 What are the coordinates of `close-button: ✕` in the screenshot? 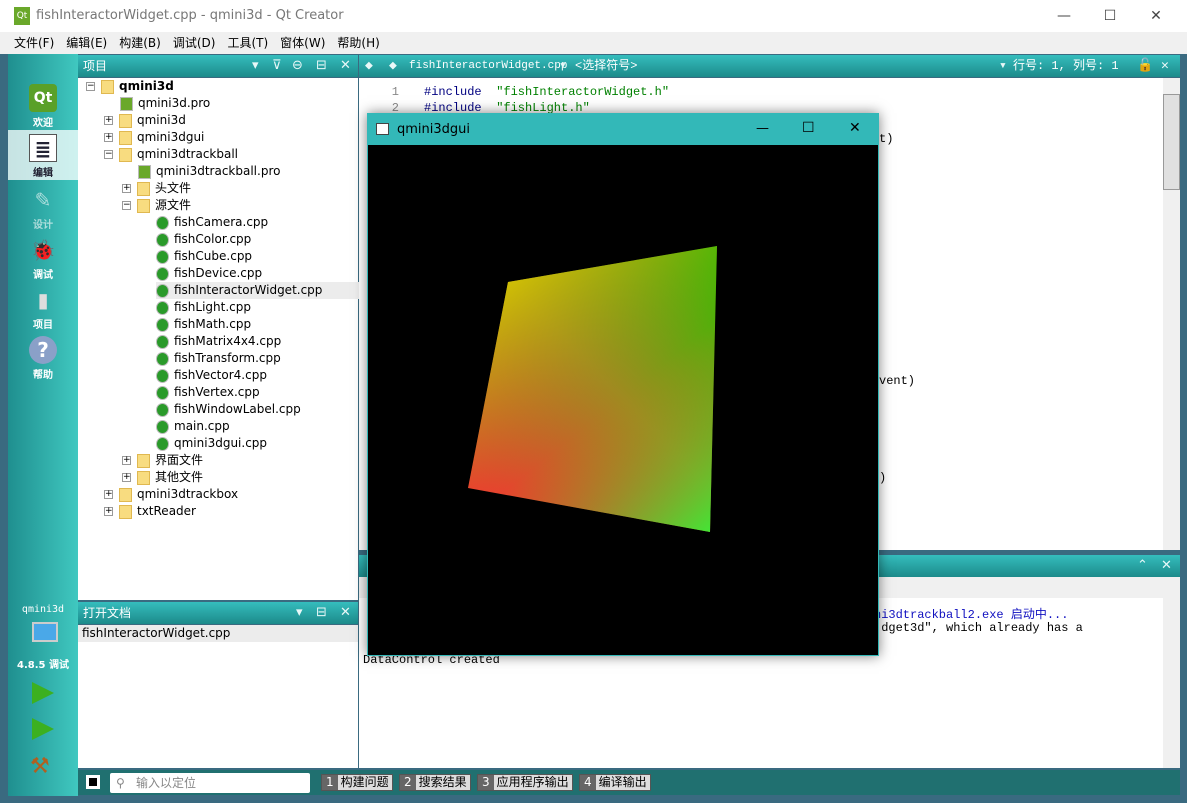 It's located at (1156, 16).